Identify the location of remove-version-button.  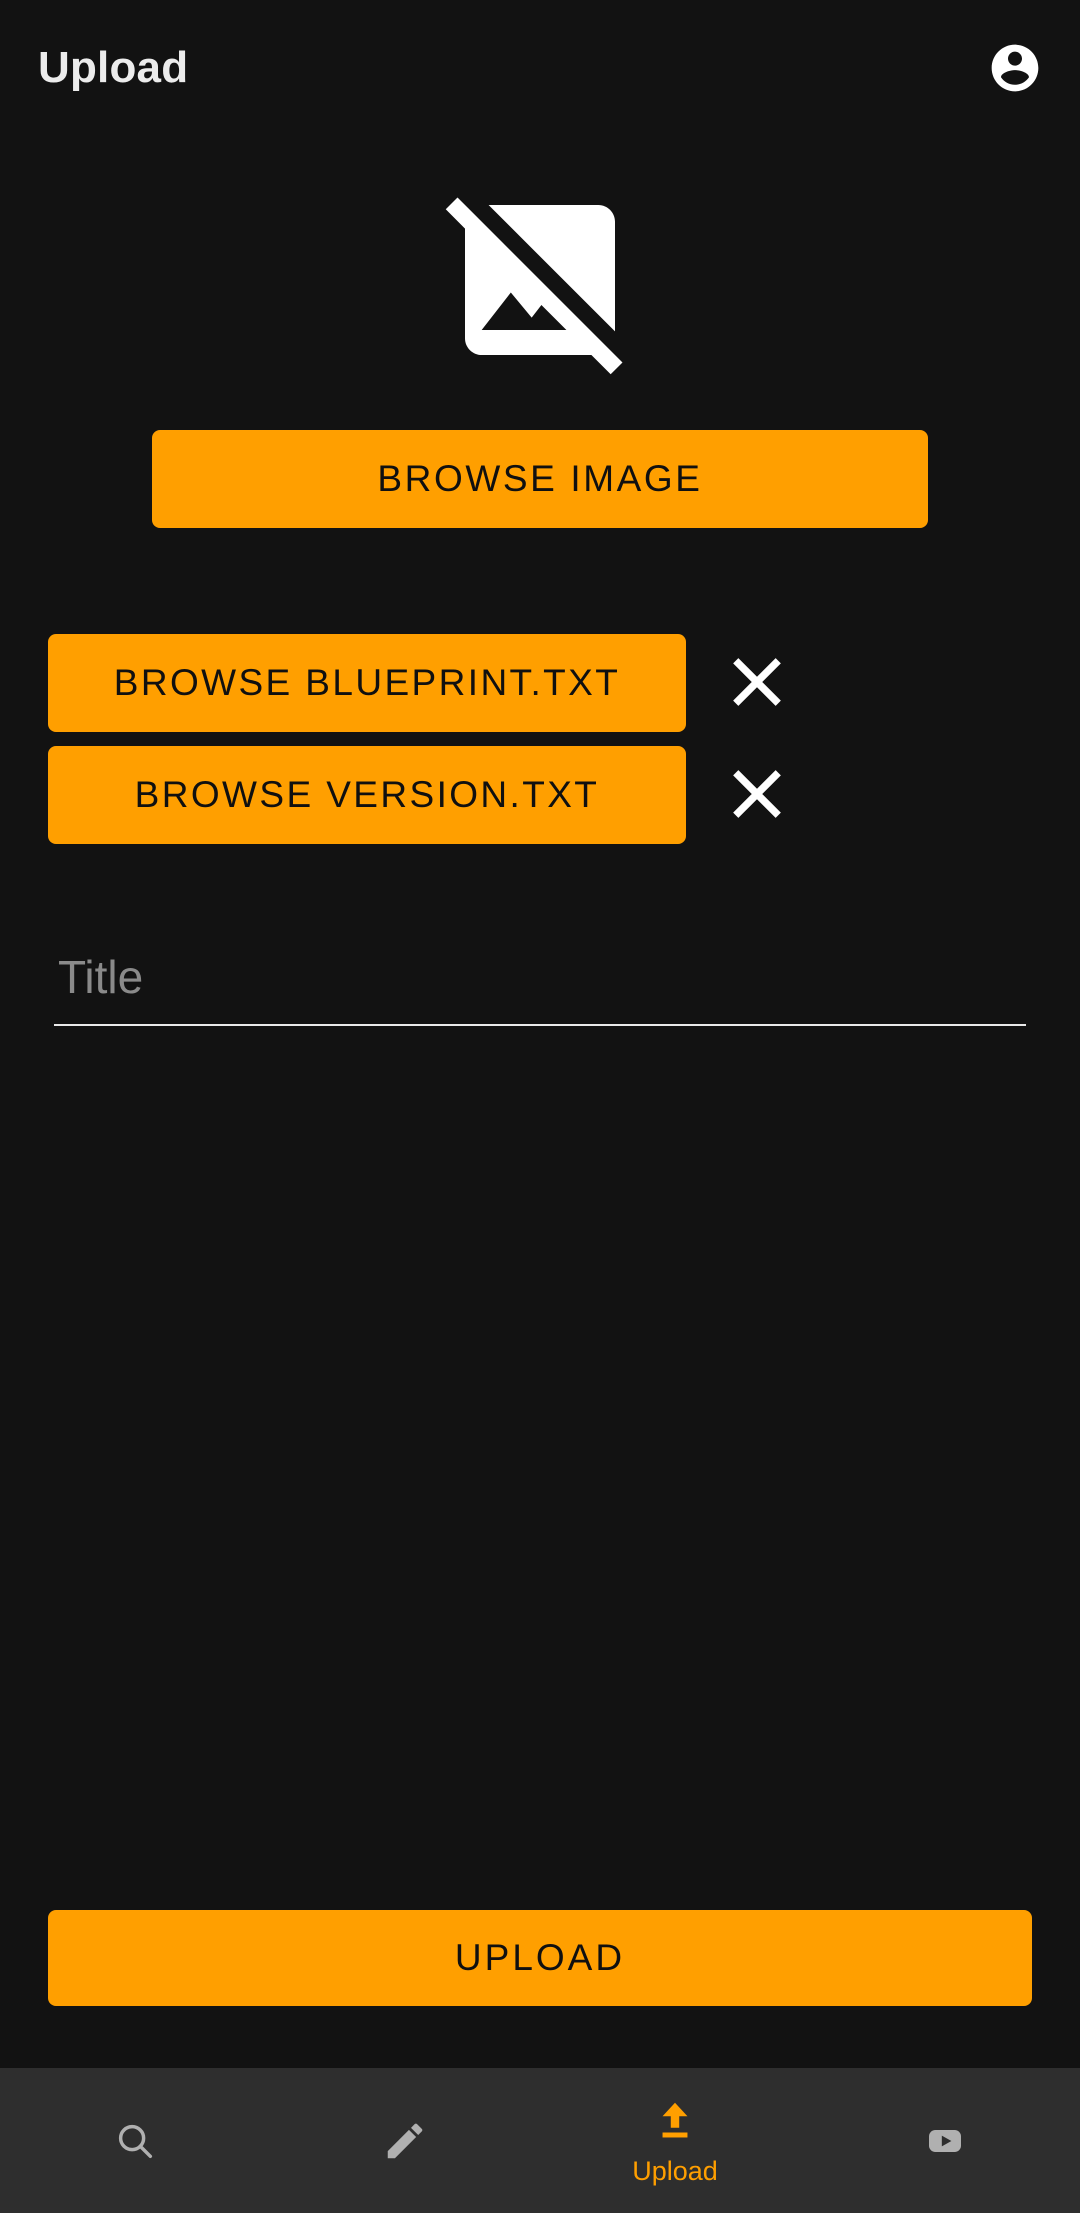
(757, 795).